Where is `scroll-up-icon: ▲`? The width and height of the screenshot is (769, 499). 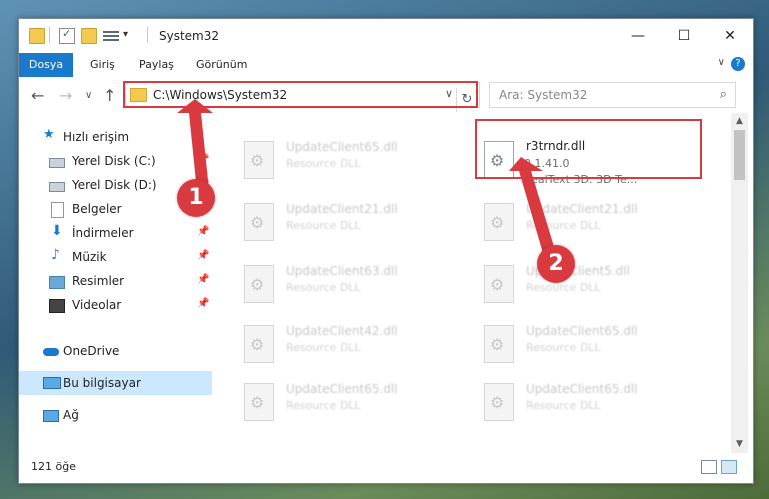 scroll-up-icon: ▲ is located at coordinates (739, 121).